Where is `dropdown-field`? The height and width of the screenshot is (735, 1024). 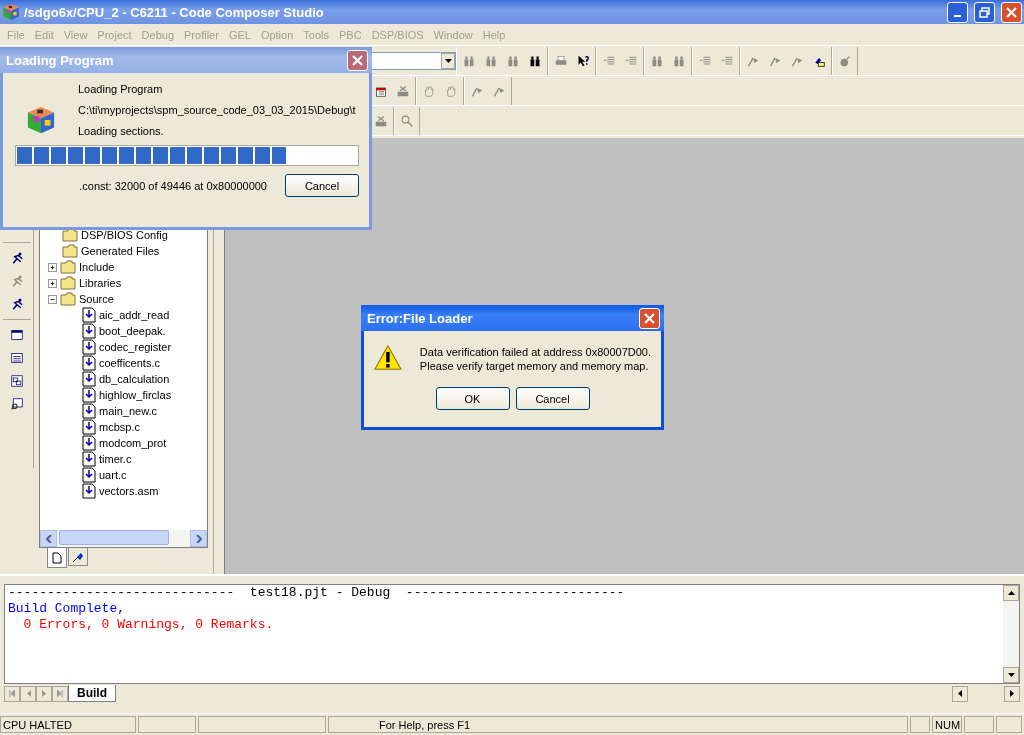
dropdown-field is located at coordinates (413, 60).